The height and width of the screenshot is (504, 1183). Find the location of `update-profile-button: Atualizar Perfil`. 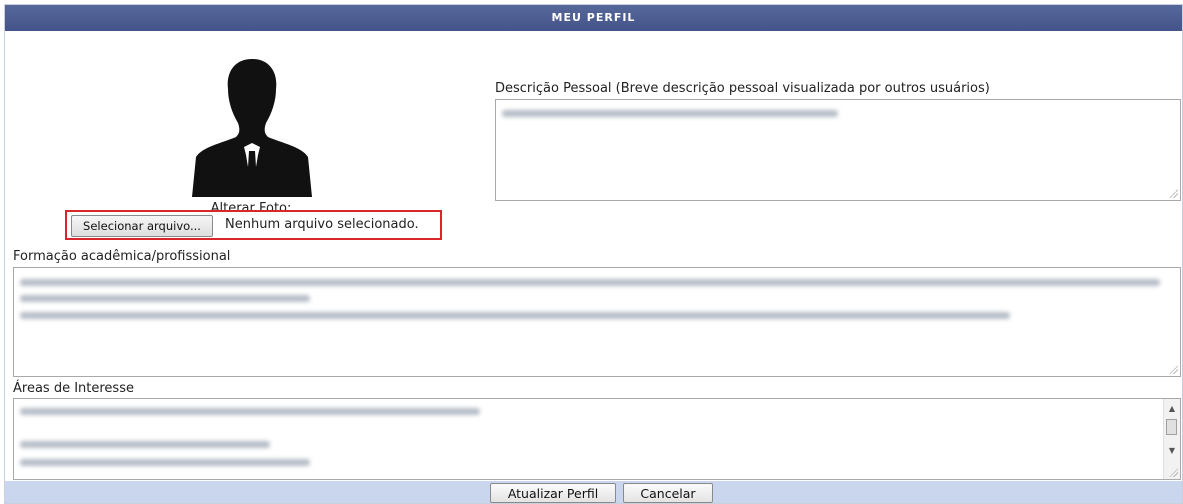

update-profile-button: Atualizar Perfil is located at coordinates (553, 493).